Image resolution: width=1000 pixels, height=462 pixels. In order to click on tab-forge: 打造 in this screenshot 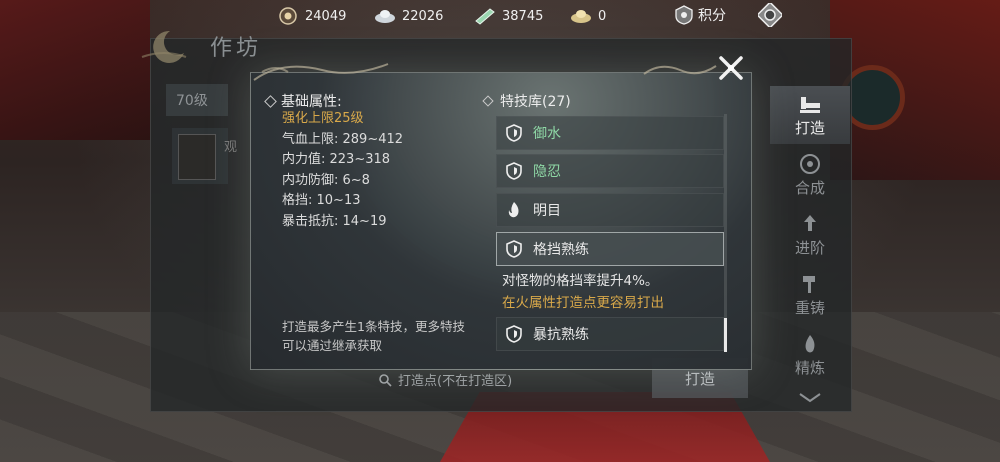, I will do `click(810, 115)`.